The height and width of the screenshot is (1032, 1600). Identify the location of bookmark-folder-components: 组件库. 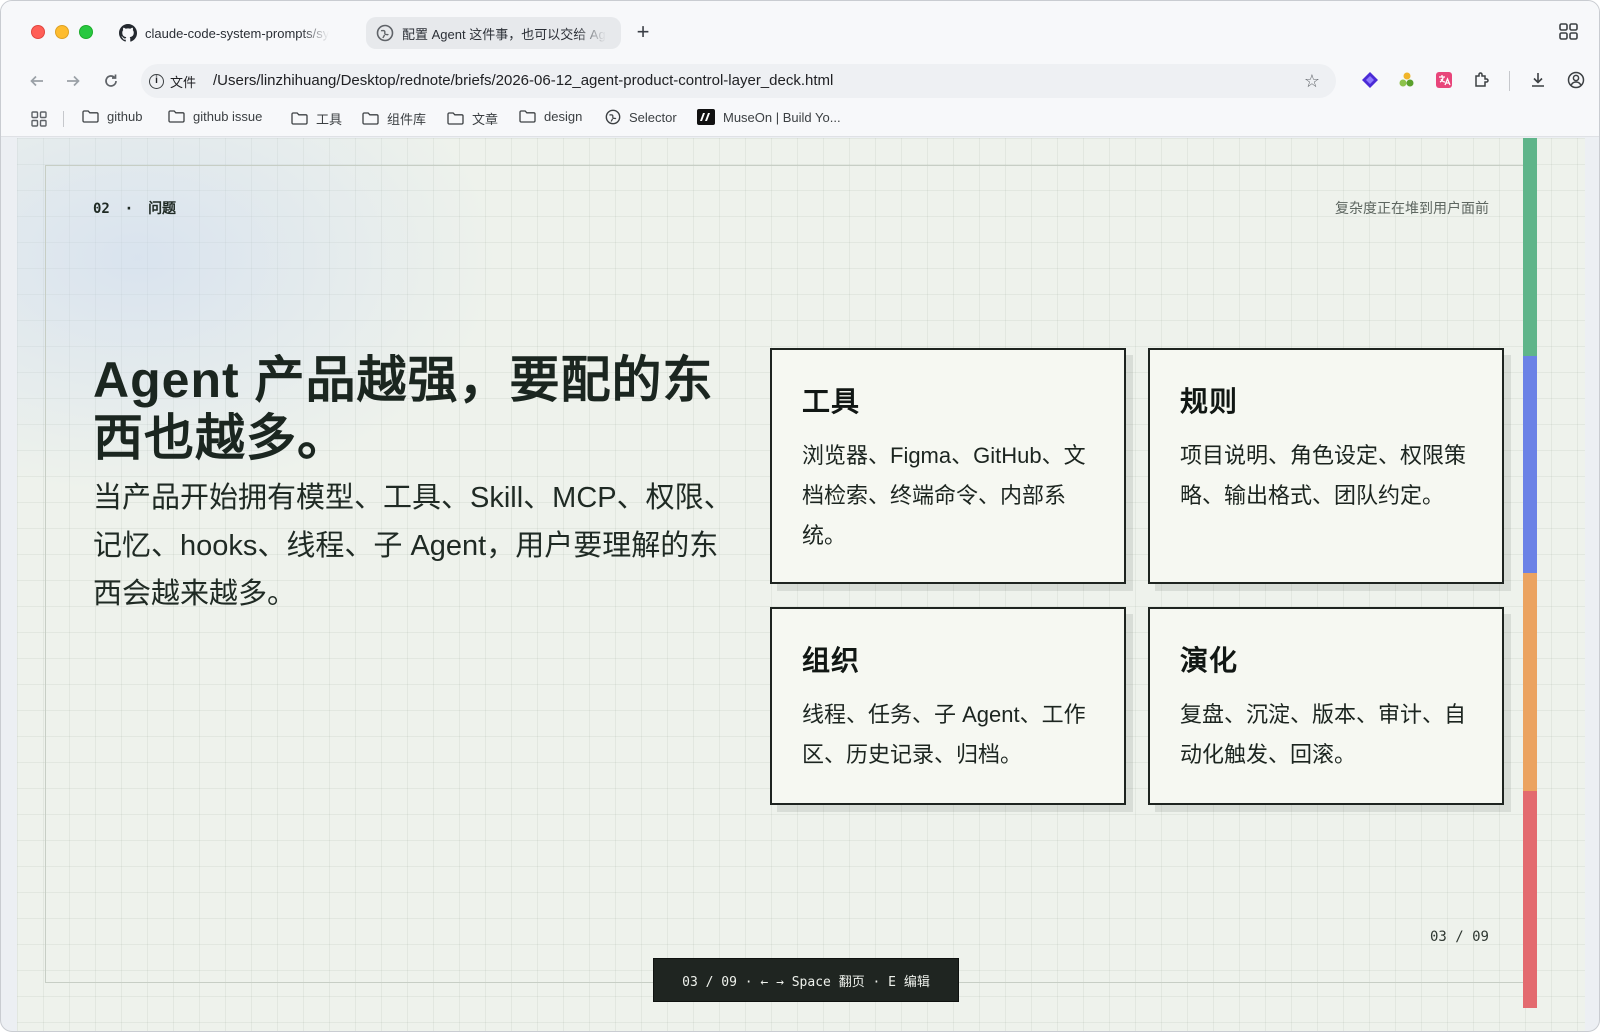
(394, 118).